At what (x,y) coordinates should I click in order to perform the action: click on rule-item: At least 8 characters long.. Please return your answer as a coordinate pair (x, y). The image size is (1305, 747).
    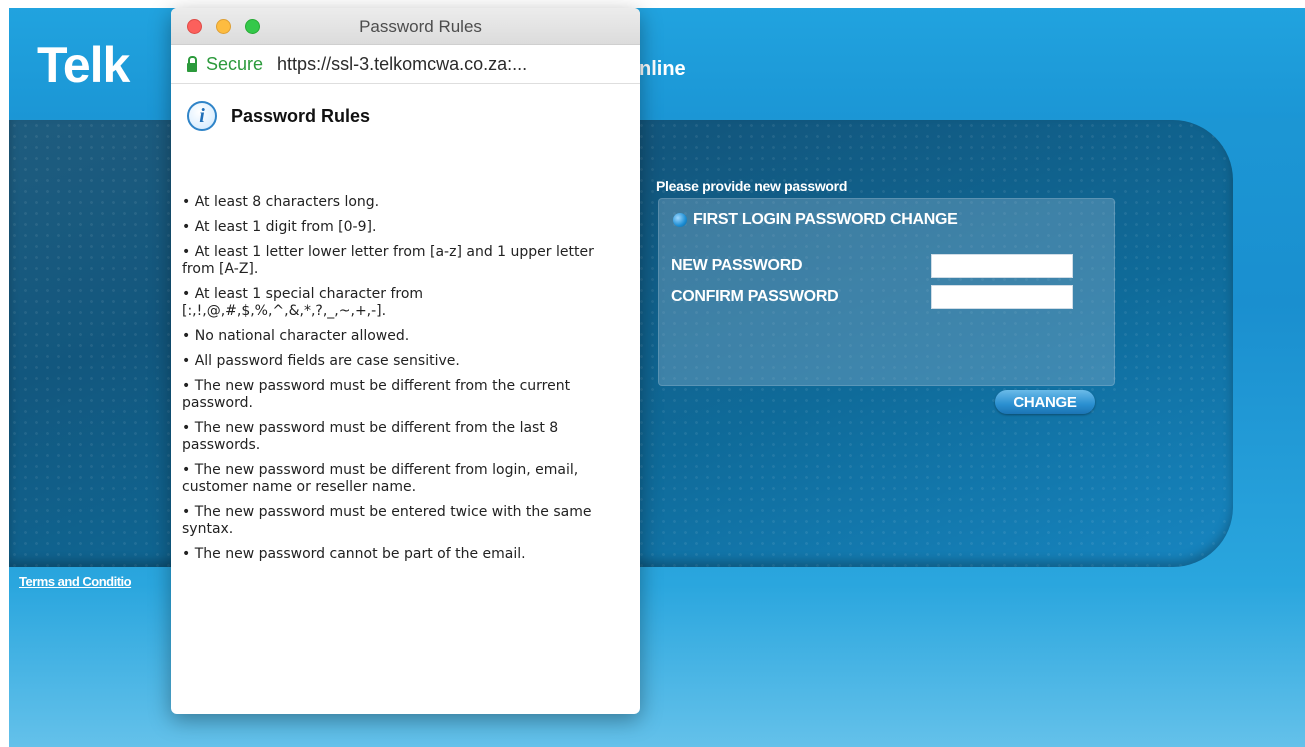
    Looking at the image, I should click on (406, 202).